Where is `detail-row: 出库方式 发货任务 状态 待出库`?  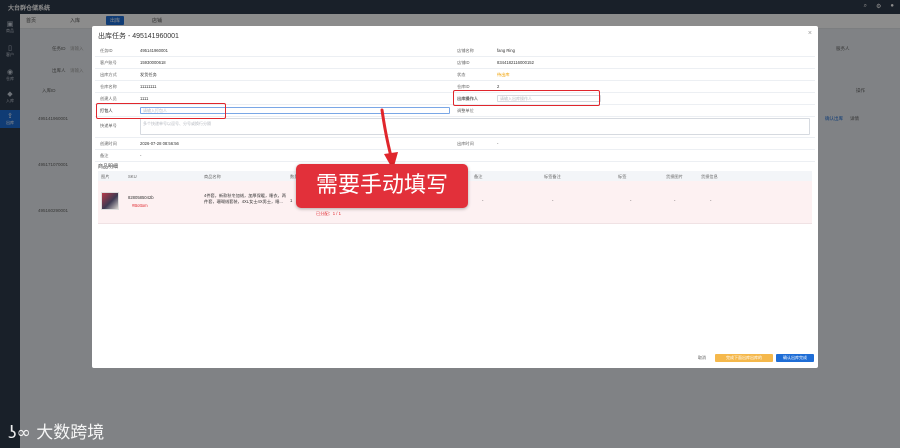
detail-row: 出库方式 发货任务 状态 待出库 is located at coordinates (455, 75).